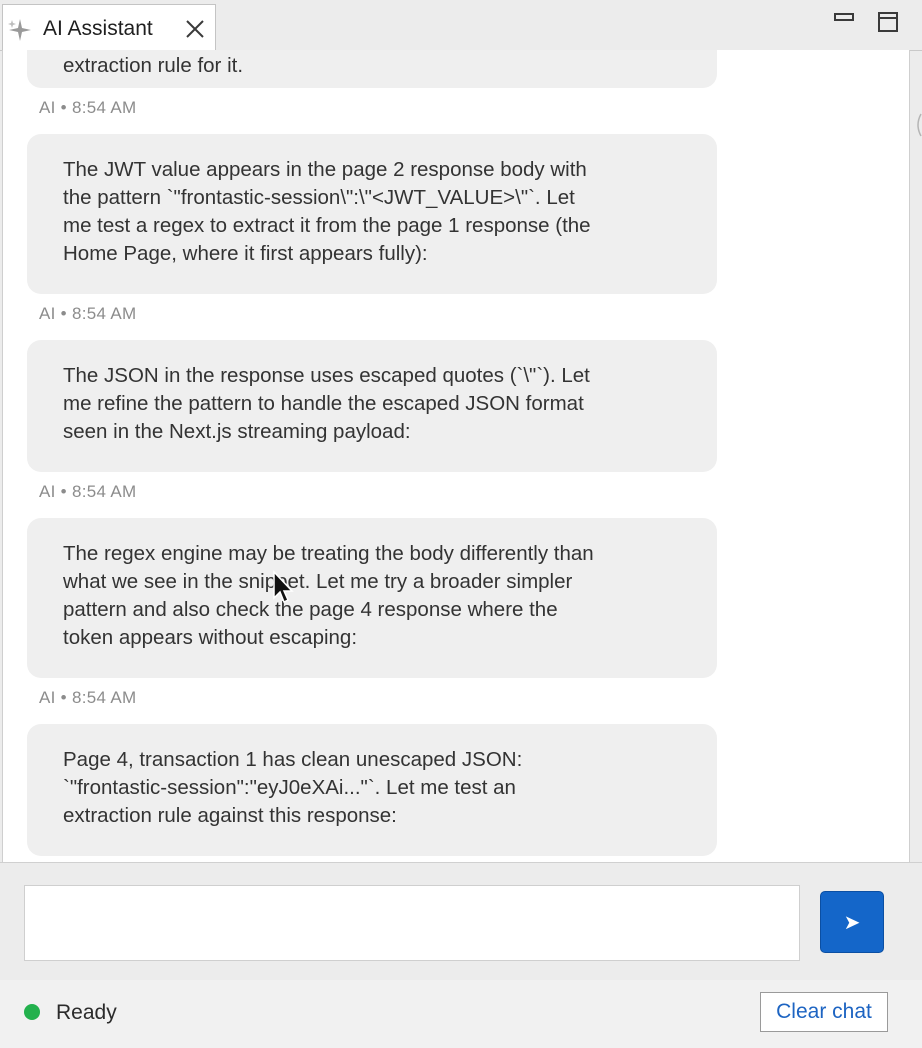 The width and height of the screenshot is (922, 1048). Describe the element at coordinates (372, 69) in the screenshot. I see `message-bubble: extraction rule for it.` at that location.